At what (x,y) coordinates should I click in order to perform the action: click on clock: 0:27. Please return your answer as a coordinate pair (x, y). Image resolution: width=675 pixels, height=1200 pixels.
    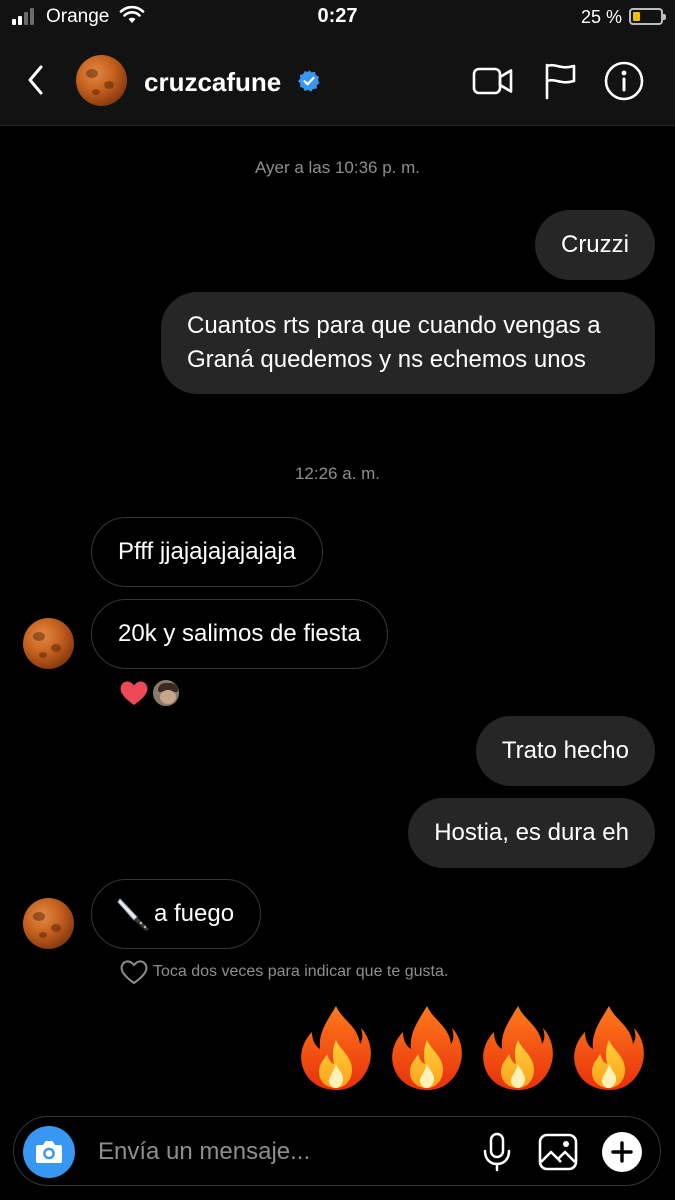
    Looking at the image, I should click on (337, 16).